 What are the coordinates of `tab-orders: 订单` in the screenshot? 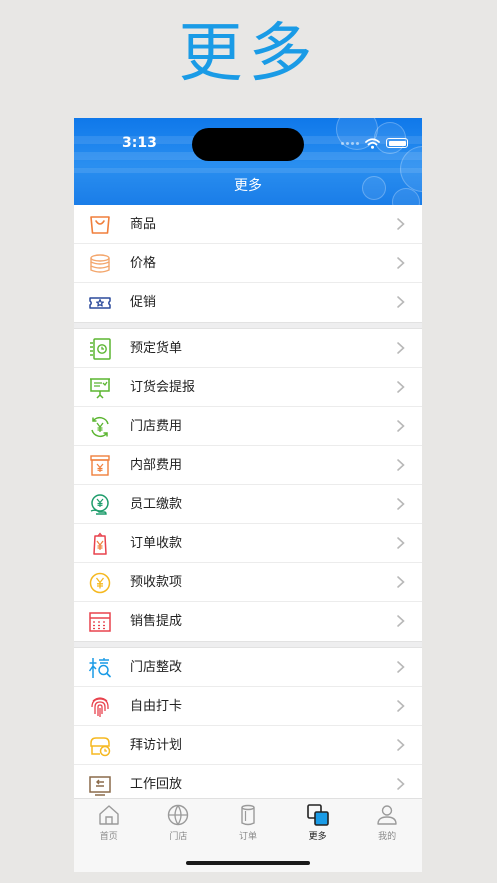 It's located at (248, 825).